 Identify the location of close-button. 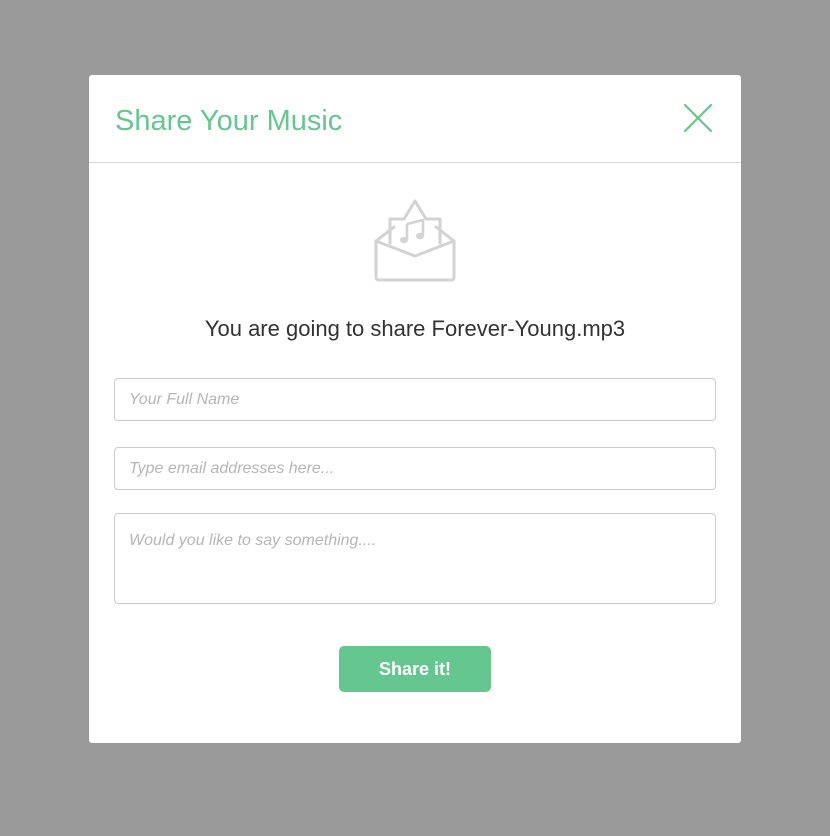
(698, 118).